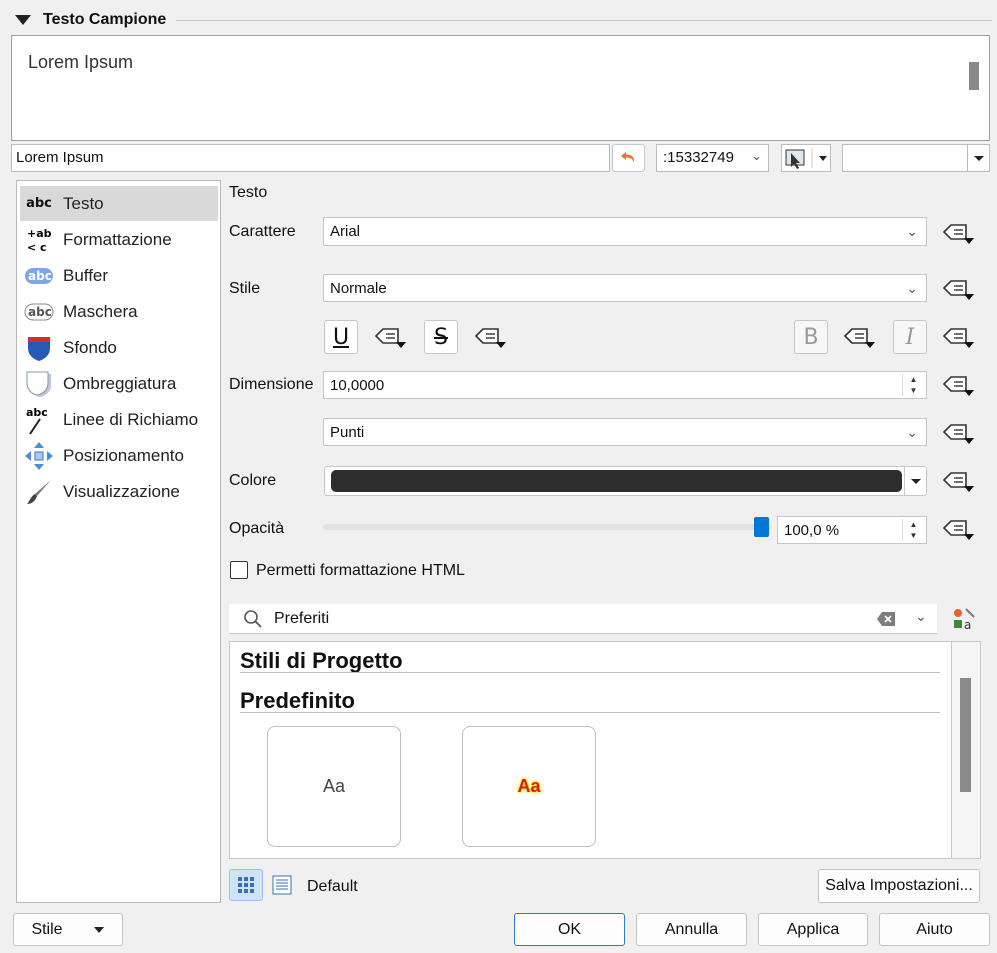 This screenshot has width=997, height=953. What do you see at coordinates (811, 337) in the screenshot?
I see `bold-button: B` at bounding box center [811, 337].